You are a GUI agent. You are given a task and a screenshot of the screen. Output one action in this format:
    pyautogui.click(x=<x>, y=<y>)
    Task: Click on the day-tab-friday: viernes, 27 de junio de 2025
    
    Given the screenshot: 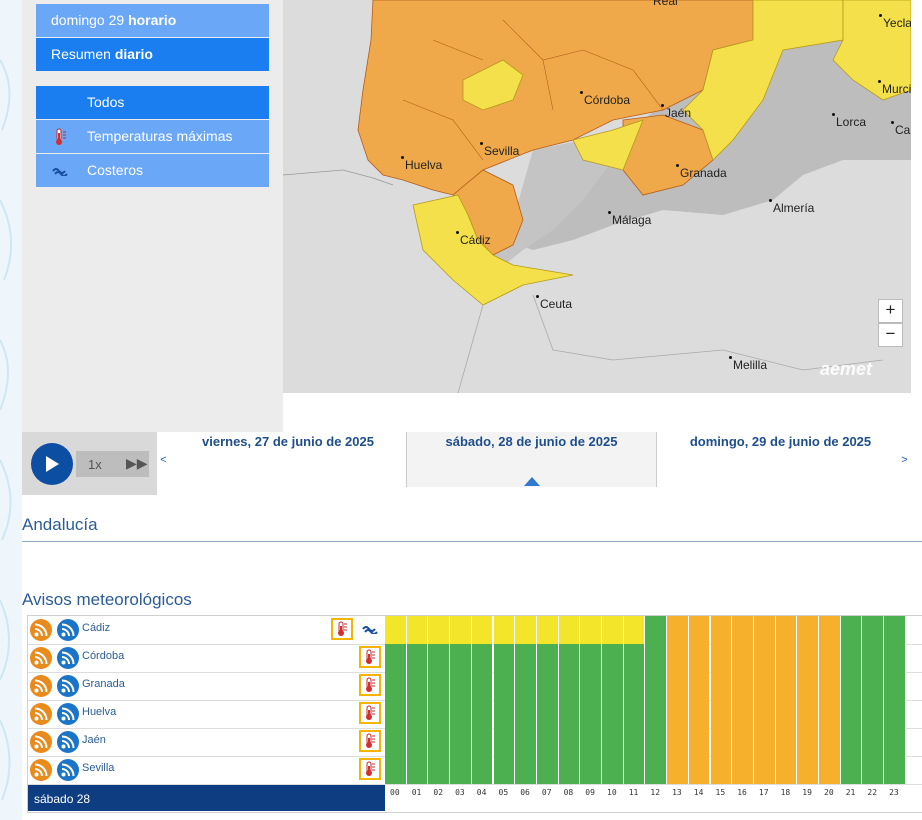 What is the action you would take?
    pyautogui.click(x=288, y=459)
    